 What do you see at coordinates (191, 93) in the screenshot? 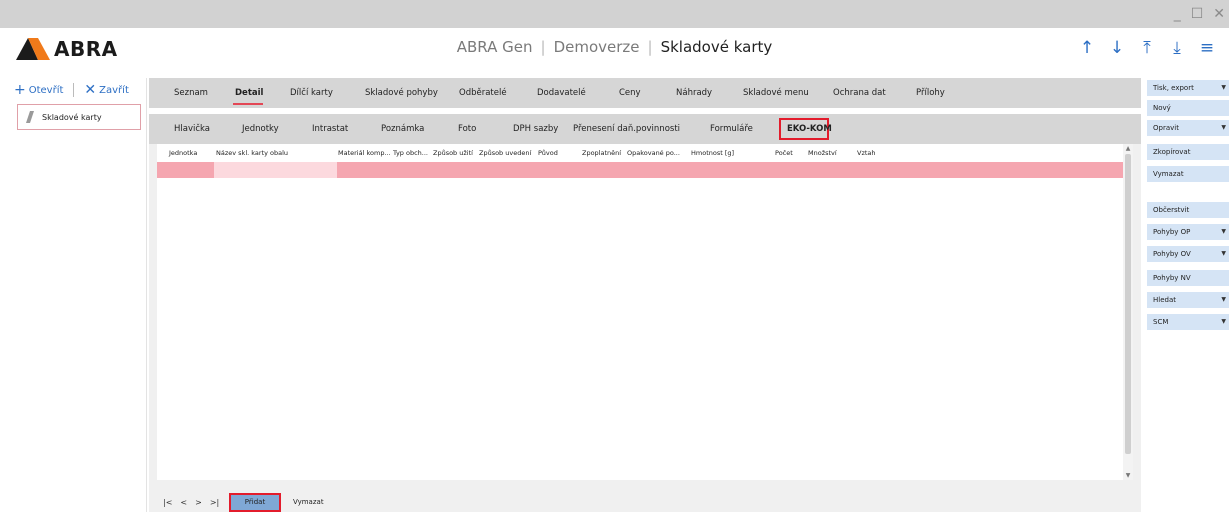
I see `tab-seznam: Seznam` at bounding box center [191, 93].